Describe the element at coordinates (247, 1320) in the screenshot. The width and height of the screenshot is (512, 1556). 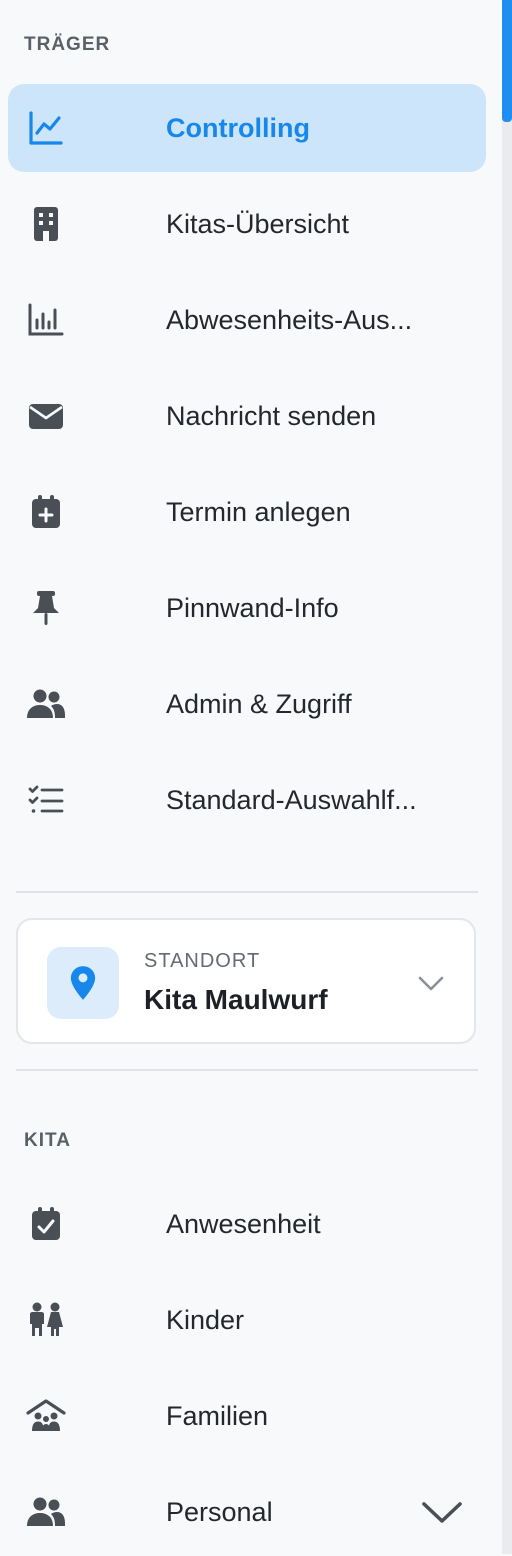
I see `nav-item-kinder: Kinder` at that location.